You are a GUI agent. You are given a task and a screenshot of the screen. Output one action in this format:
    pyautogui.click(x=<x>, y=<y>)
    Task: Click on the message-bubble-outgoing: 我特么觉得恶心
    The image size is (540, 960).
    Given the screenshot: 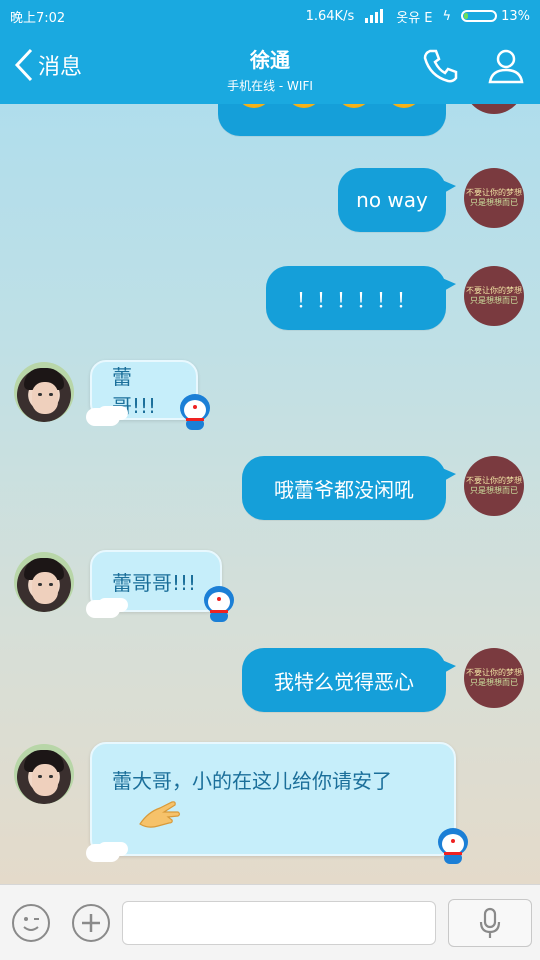 What is the action you would take?
    pyautogui.click(x=349, y=680)
    